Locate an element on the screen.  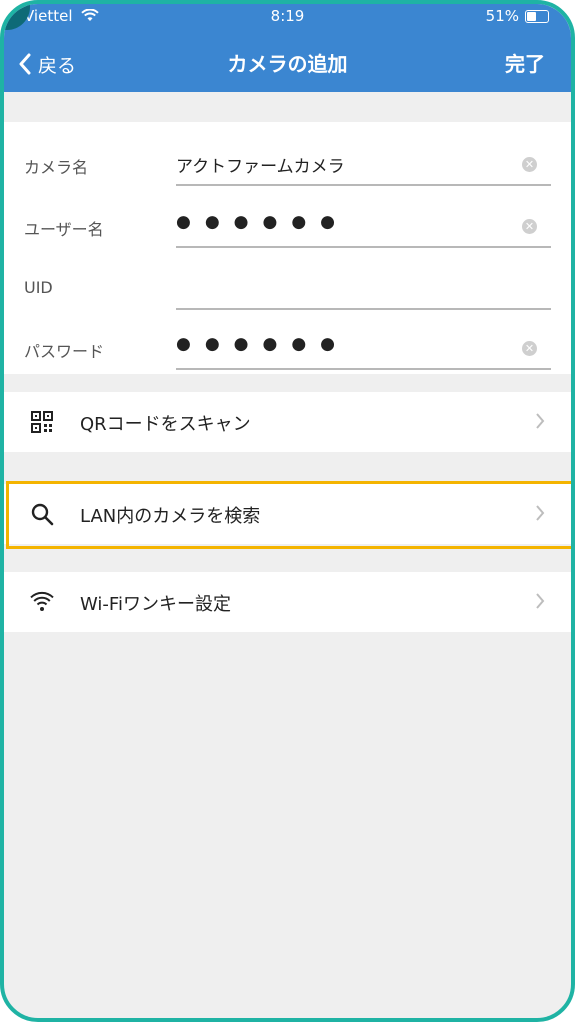
clear-password-icon: ✕ is located at coordinates (529, 348).